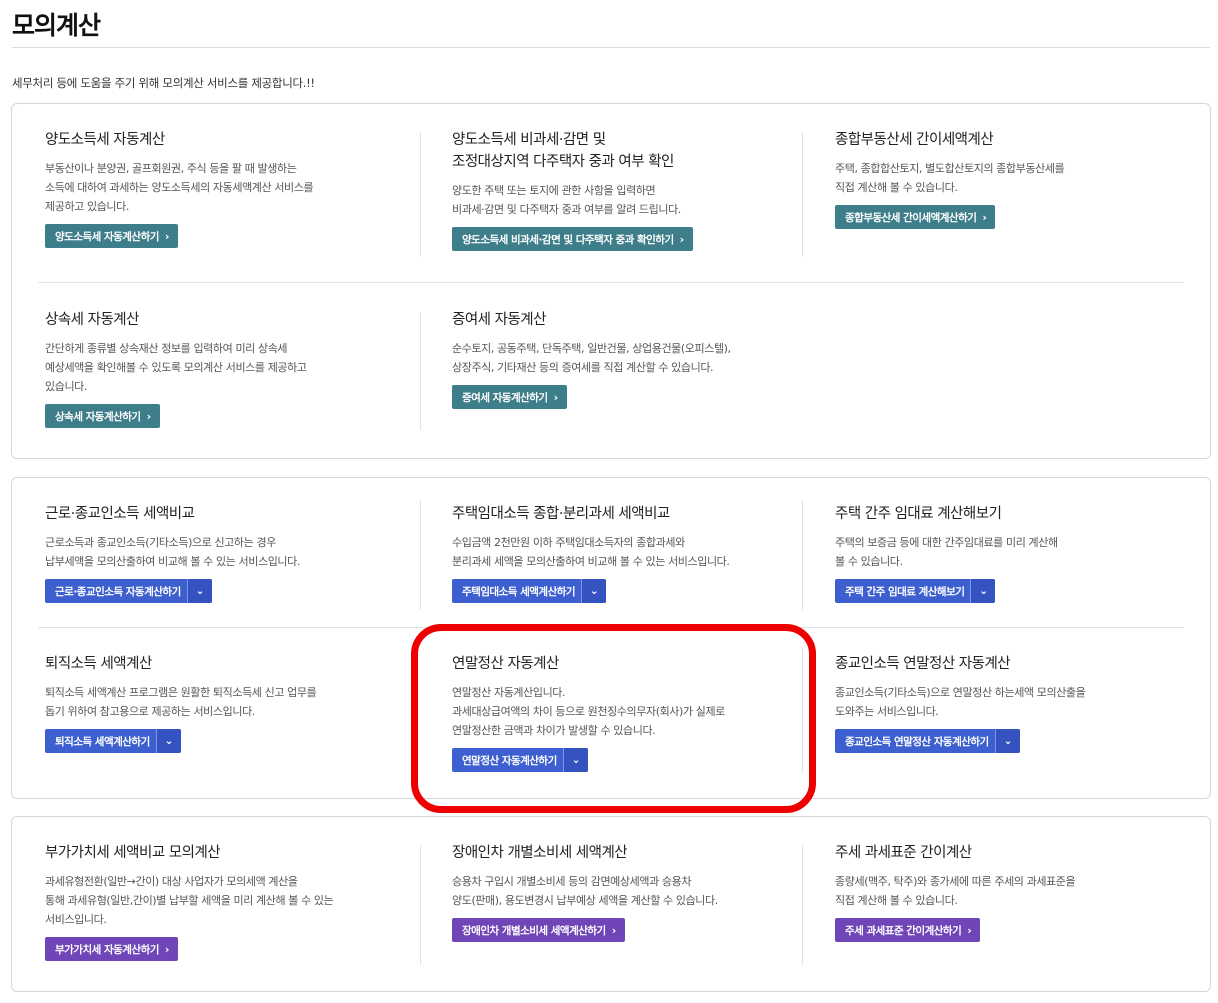  What do you see at coordinates (914, 140) in the screenshot?
I see `card-title: 종합부동산세 간이세액계산` at bounding box center [914, 140].